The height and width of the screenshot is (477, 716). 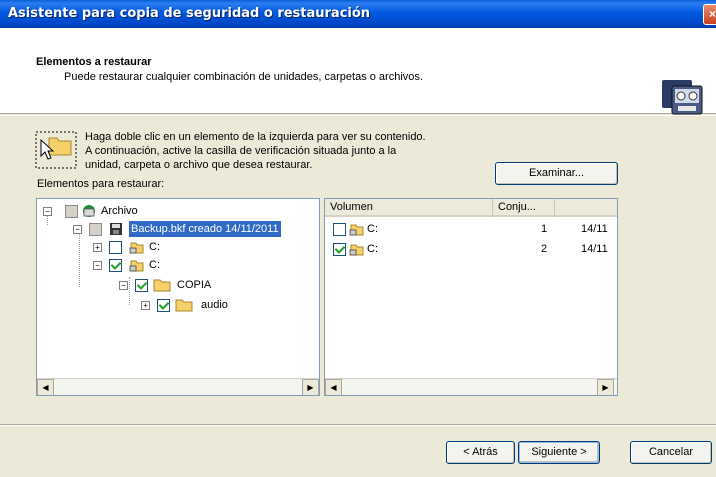 I want to click on folder-pointer-icon, so click(x=56, y=150).